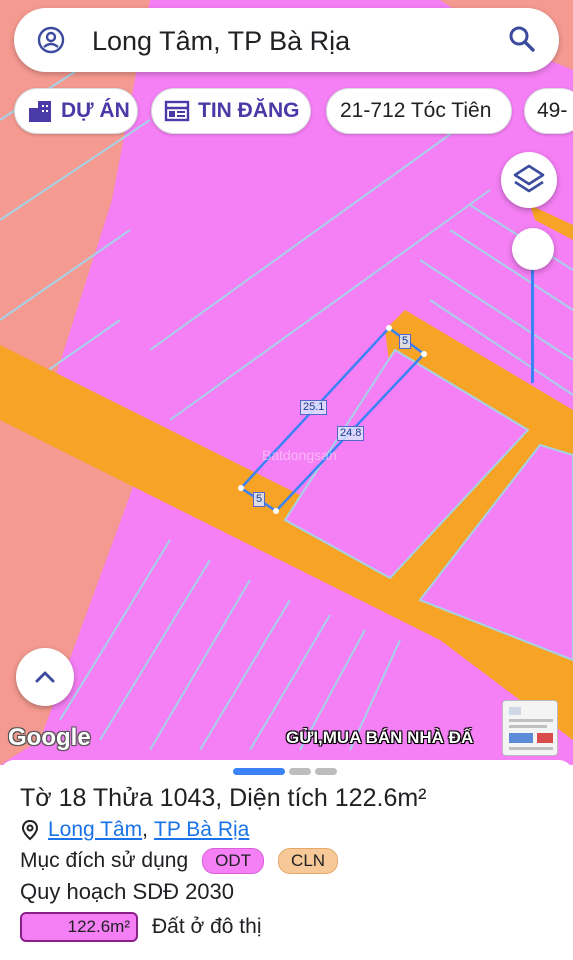 The image size is (573, 960). Describe the element at coordinates (233, 861) in the screenshot. I see `usage-badge-odt: ODT` at that location.